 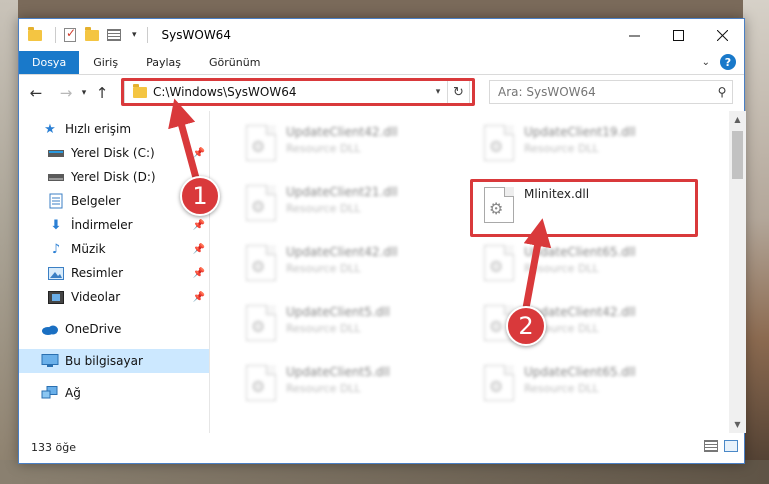 I want to click on cloud-icon, so click(x=50, y=329).